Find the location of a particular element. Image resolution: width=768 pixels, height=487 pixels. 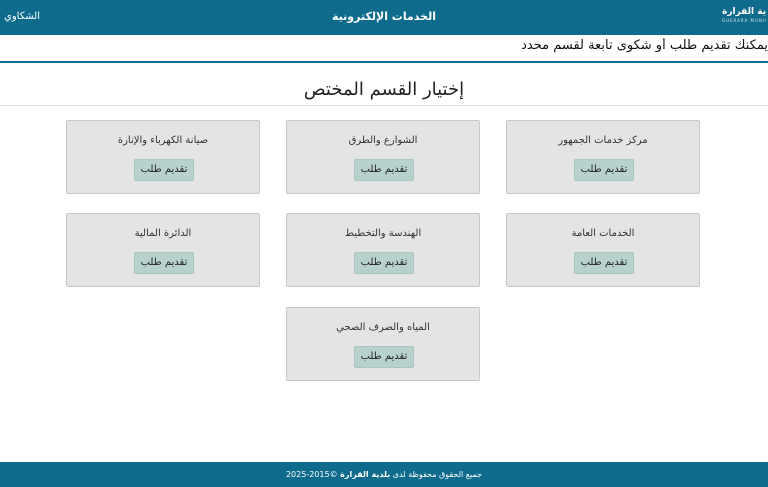

department-card-finance: الدائرة المالية تقديم طلب is located at coordinates (163, 250).